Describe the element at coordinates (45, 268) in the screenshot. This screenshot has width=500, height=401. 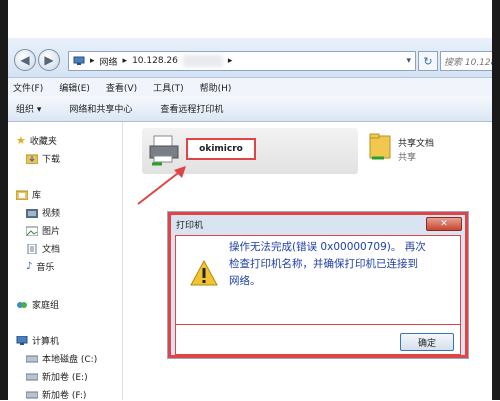
I see `sidebar-label: 音乐` at that location.